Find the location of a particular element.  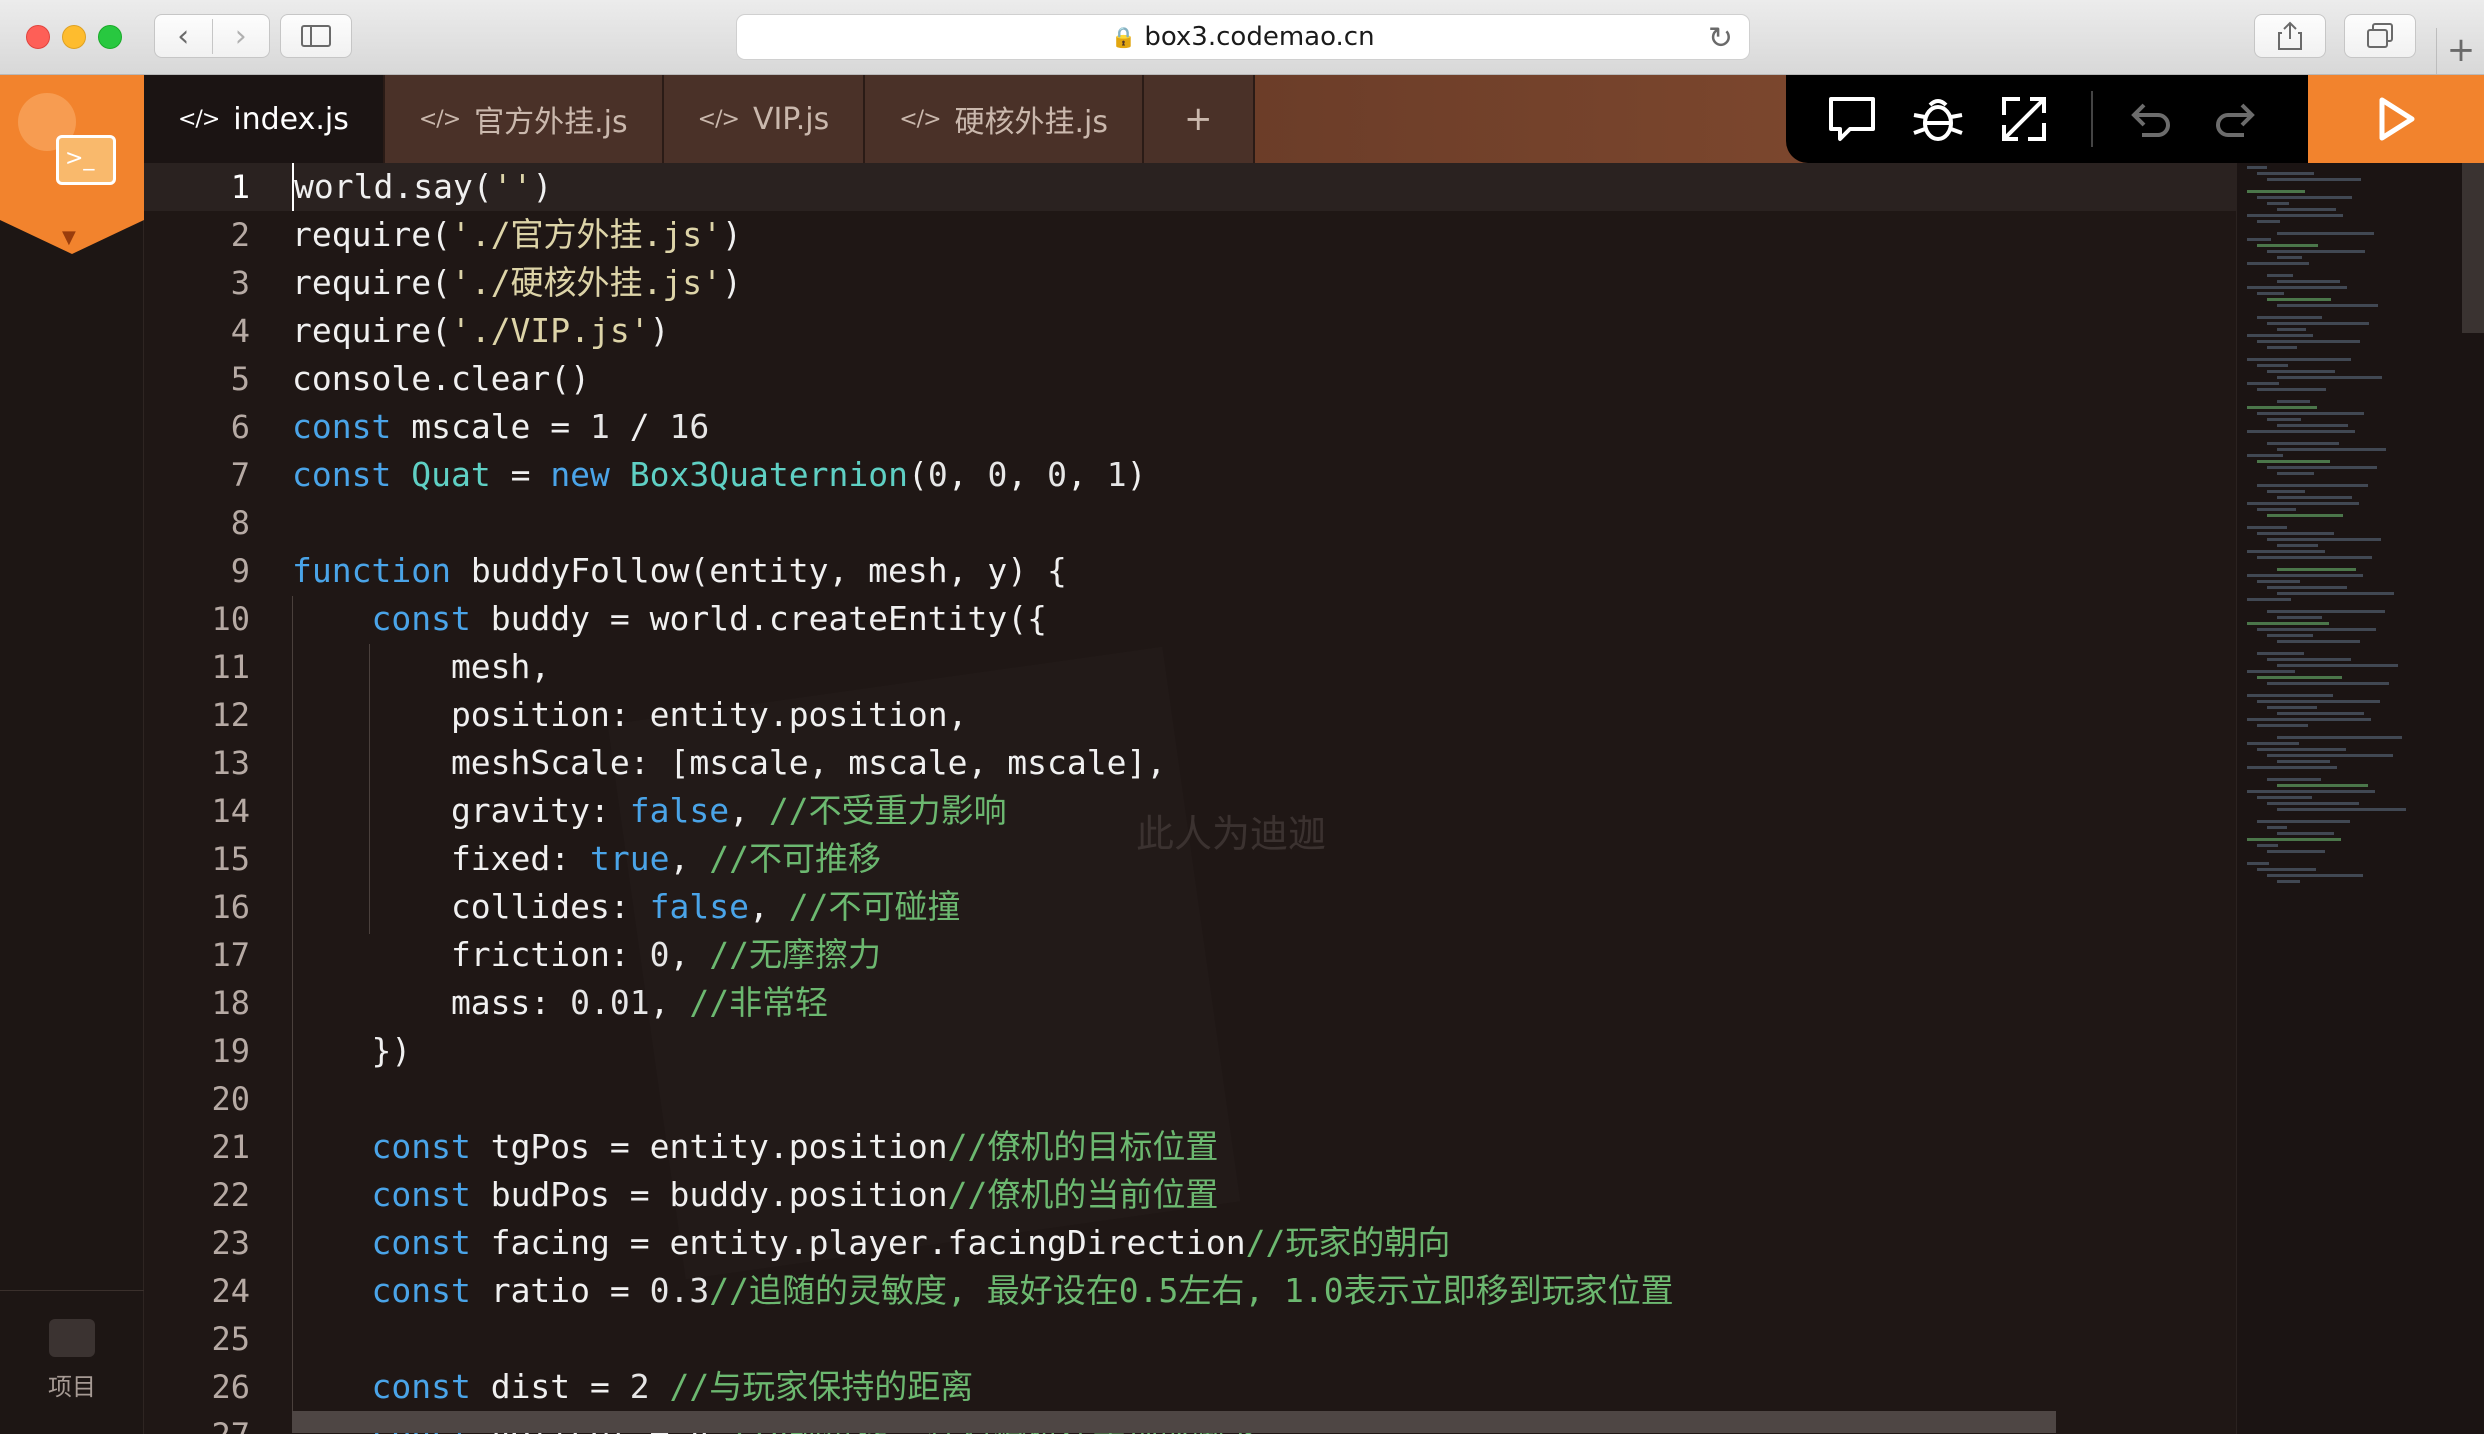

line-number: 20 is located at coordinates (230, 1099).